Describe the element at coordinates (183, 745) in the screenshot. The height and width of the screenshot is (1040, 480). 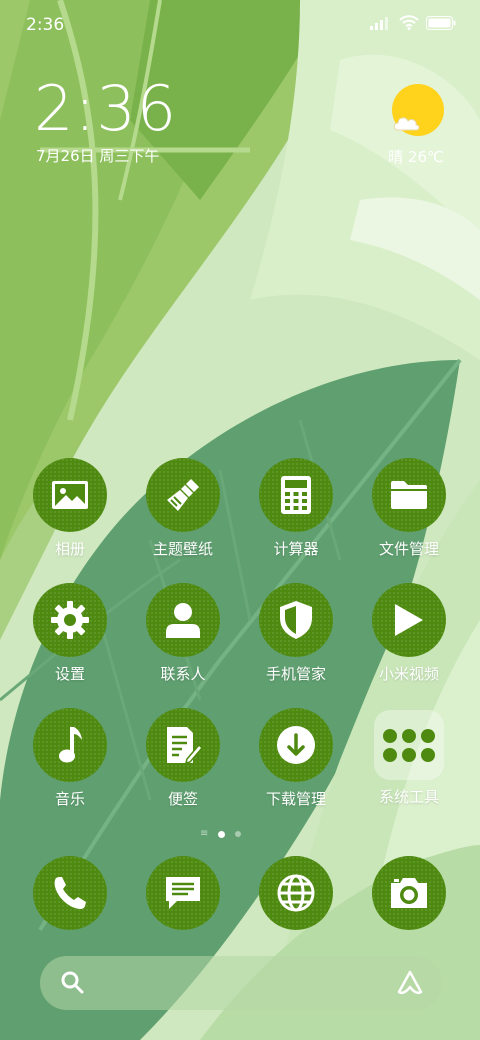
I see `notes-icon` at that location.